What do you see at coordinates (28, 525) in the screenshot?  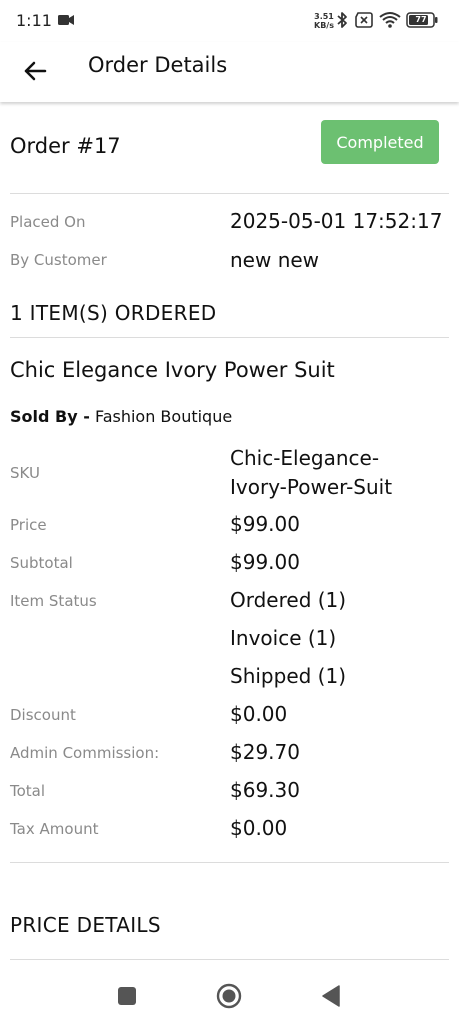 I see `price-label: Price` at bounding box center [28, 525].